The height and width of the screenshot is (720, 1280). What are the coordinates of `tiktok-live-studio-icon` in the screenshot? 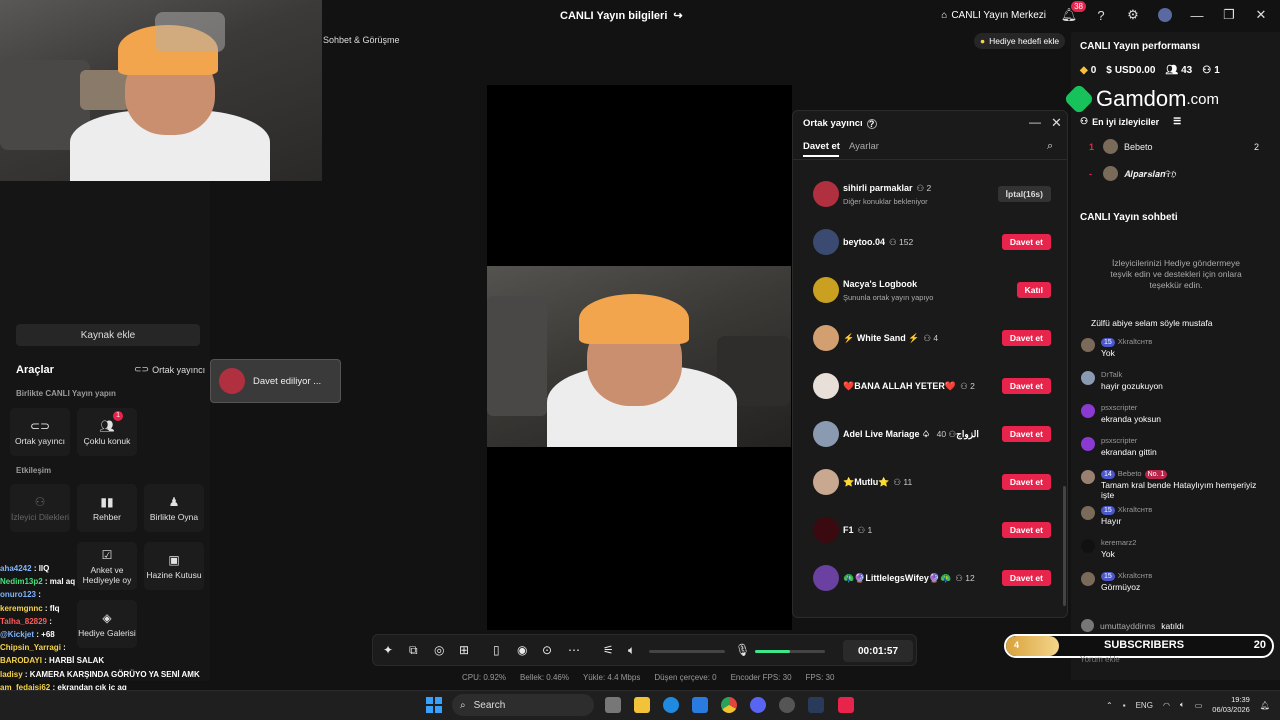 It's located at (846, 705).